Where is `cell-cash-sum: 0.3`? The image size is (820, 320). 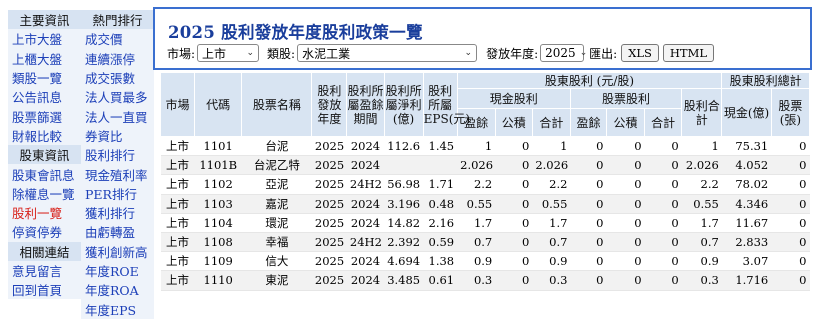 cell-cash-sum: 0.3 is located at coordinates (551, 280).